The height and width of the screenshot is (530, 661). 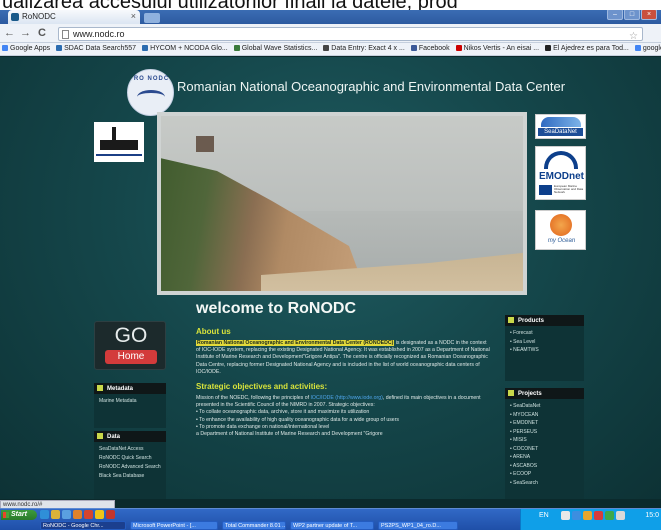 I want to click on tray-icons, so click(x=593, y=515).